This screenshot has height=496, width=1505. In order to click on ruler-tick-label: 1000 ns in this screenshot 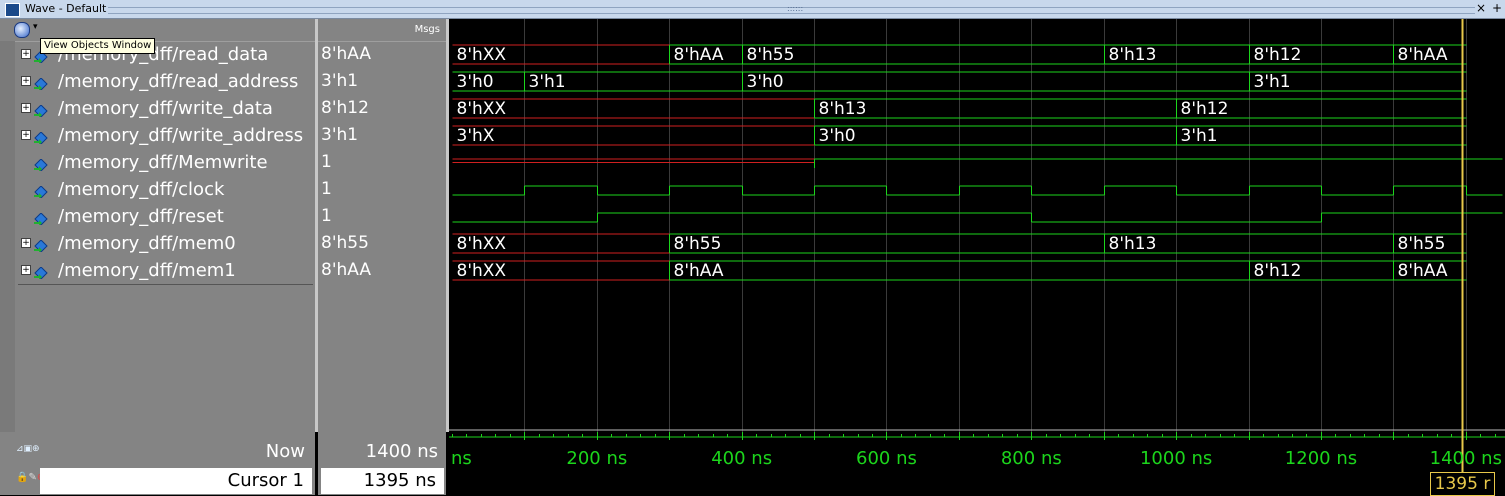, I will do `click(1176, 458)`.